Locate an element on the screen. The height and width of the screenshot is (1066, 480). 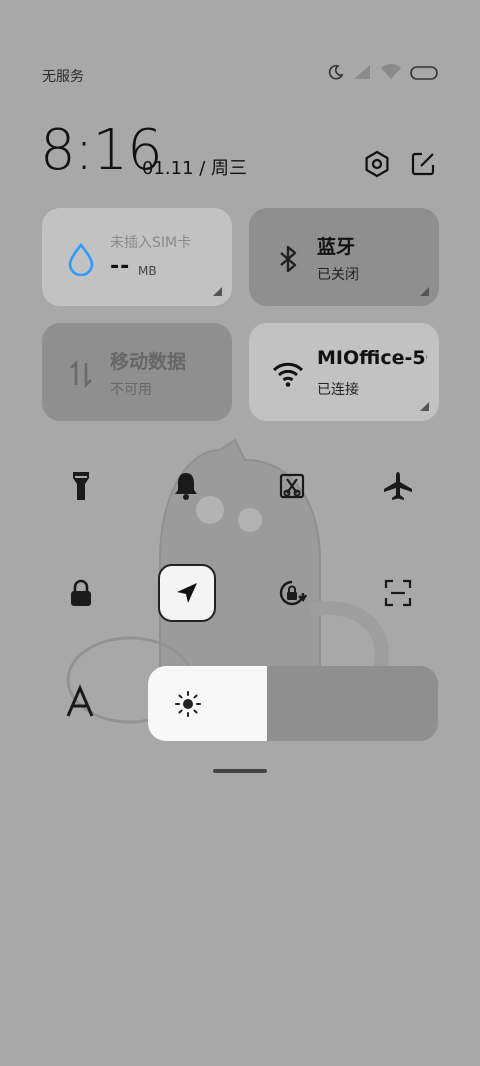
wifi-status: 已连接 is located at coordinates (338, 390).